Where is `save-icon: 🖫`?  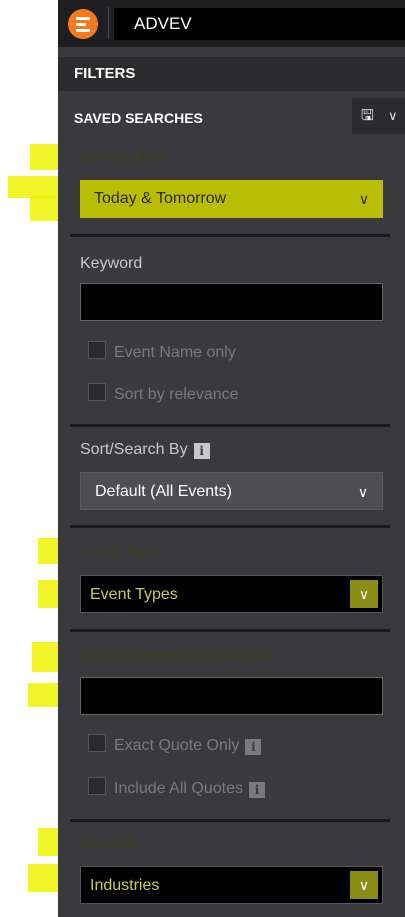
save-icon: 🖫 is located at coordinates (367, 115).